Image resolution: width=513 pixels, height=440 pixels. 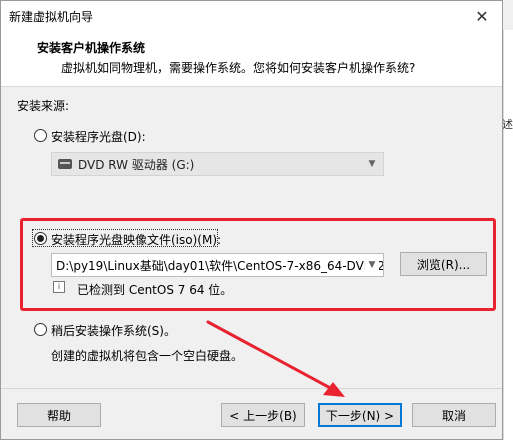 I want to click on dvd-drive-icon, so click(x=65, y=164).